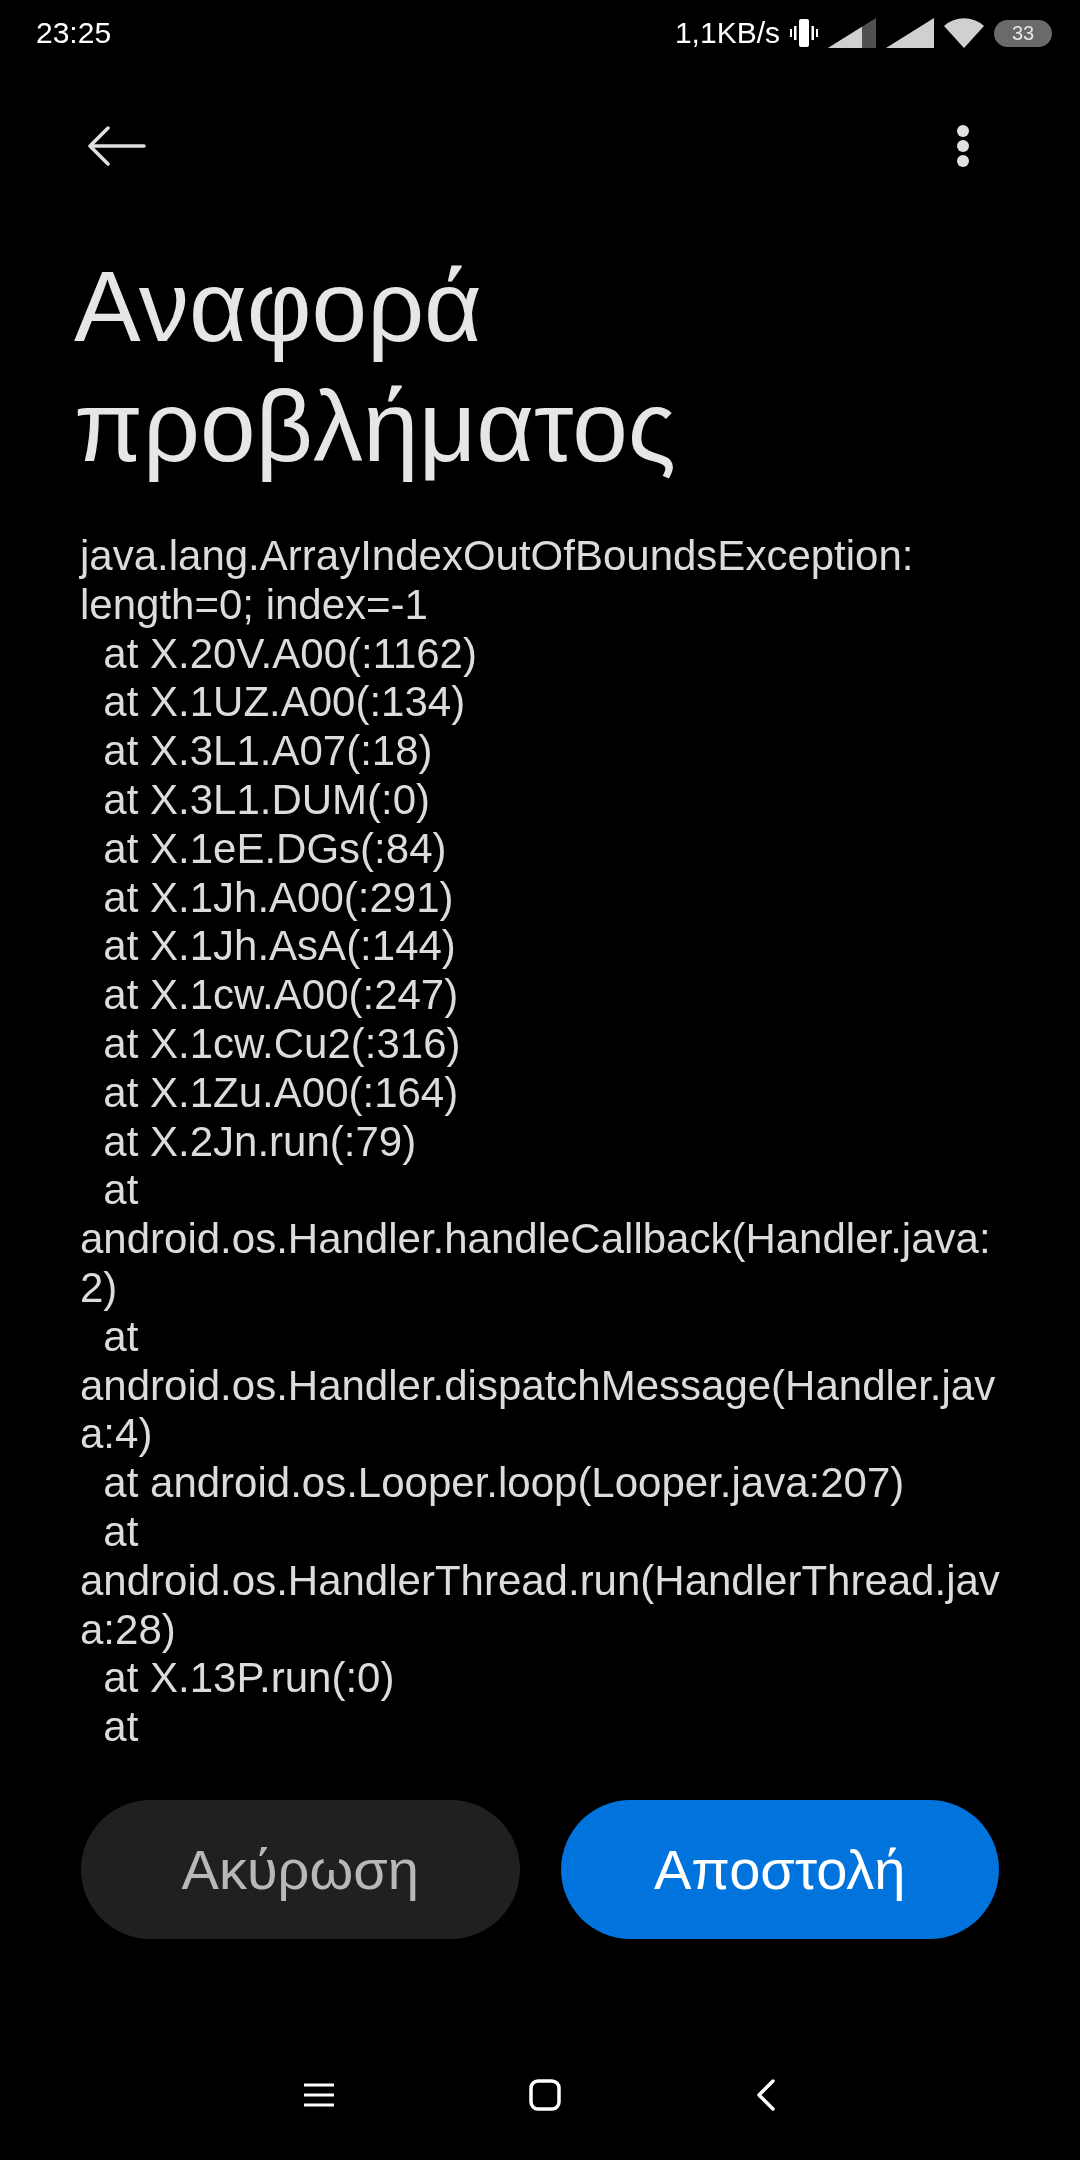 This screenshot has height=2160, width=1080. I want to click on cancel-button: Ακύρωση, so click(300, 1869).